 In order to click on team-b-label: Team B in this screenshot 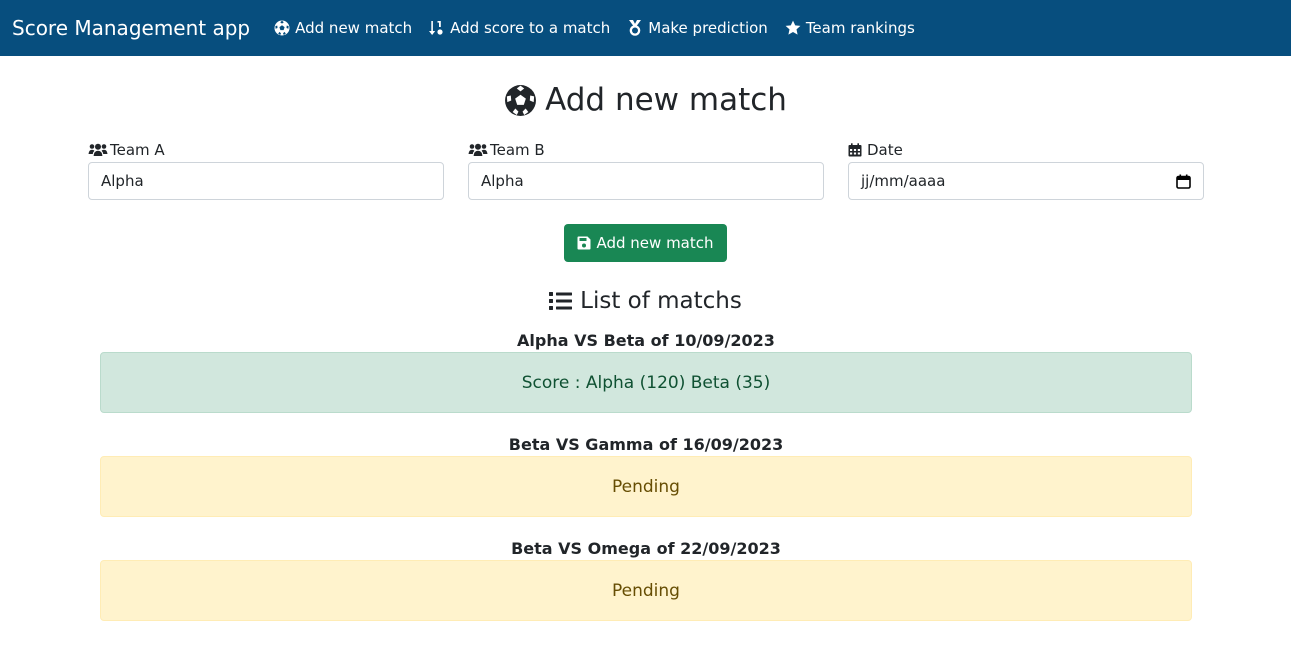, I will do `click(646, 150)`.